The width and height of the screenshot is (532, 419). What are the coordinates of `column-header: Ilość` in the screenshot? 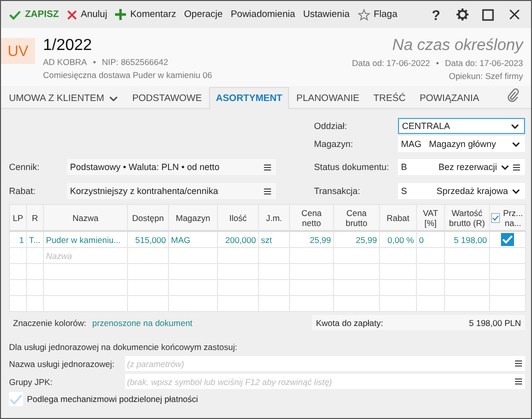 It's located at (238, 217).